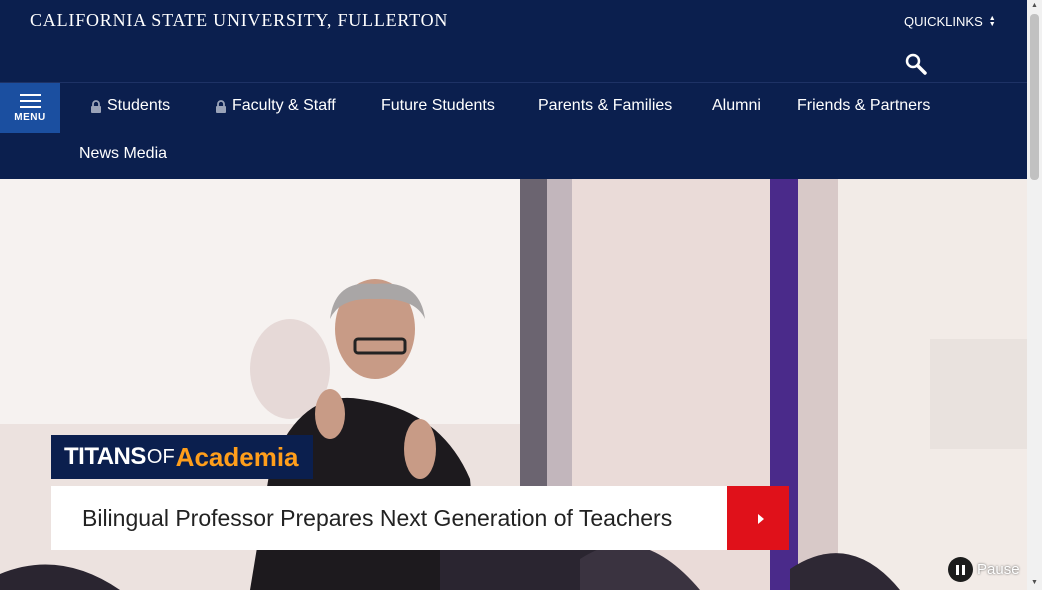  I want to click on pause-icon, so click(960, 569).